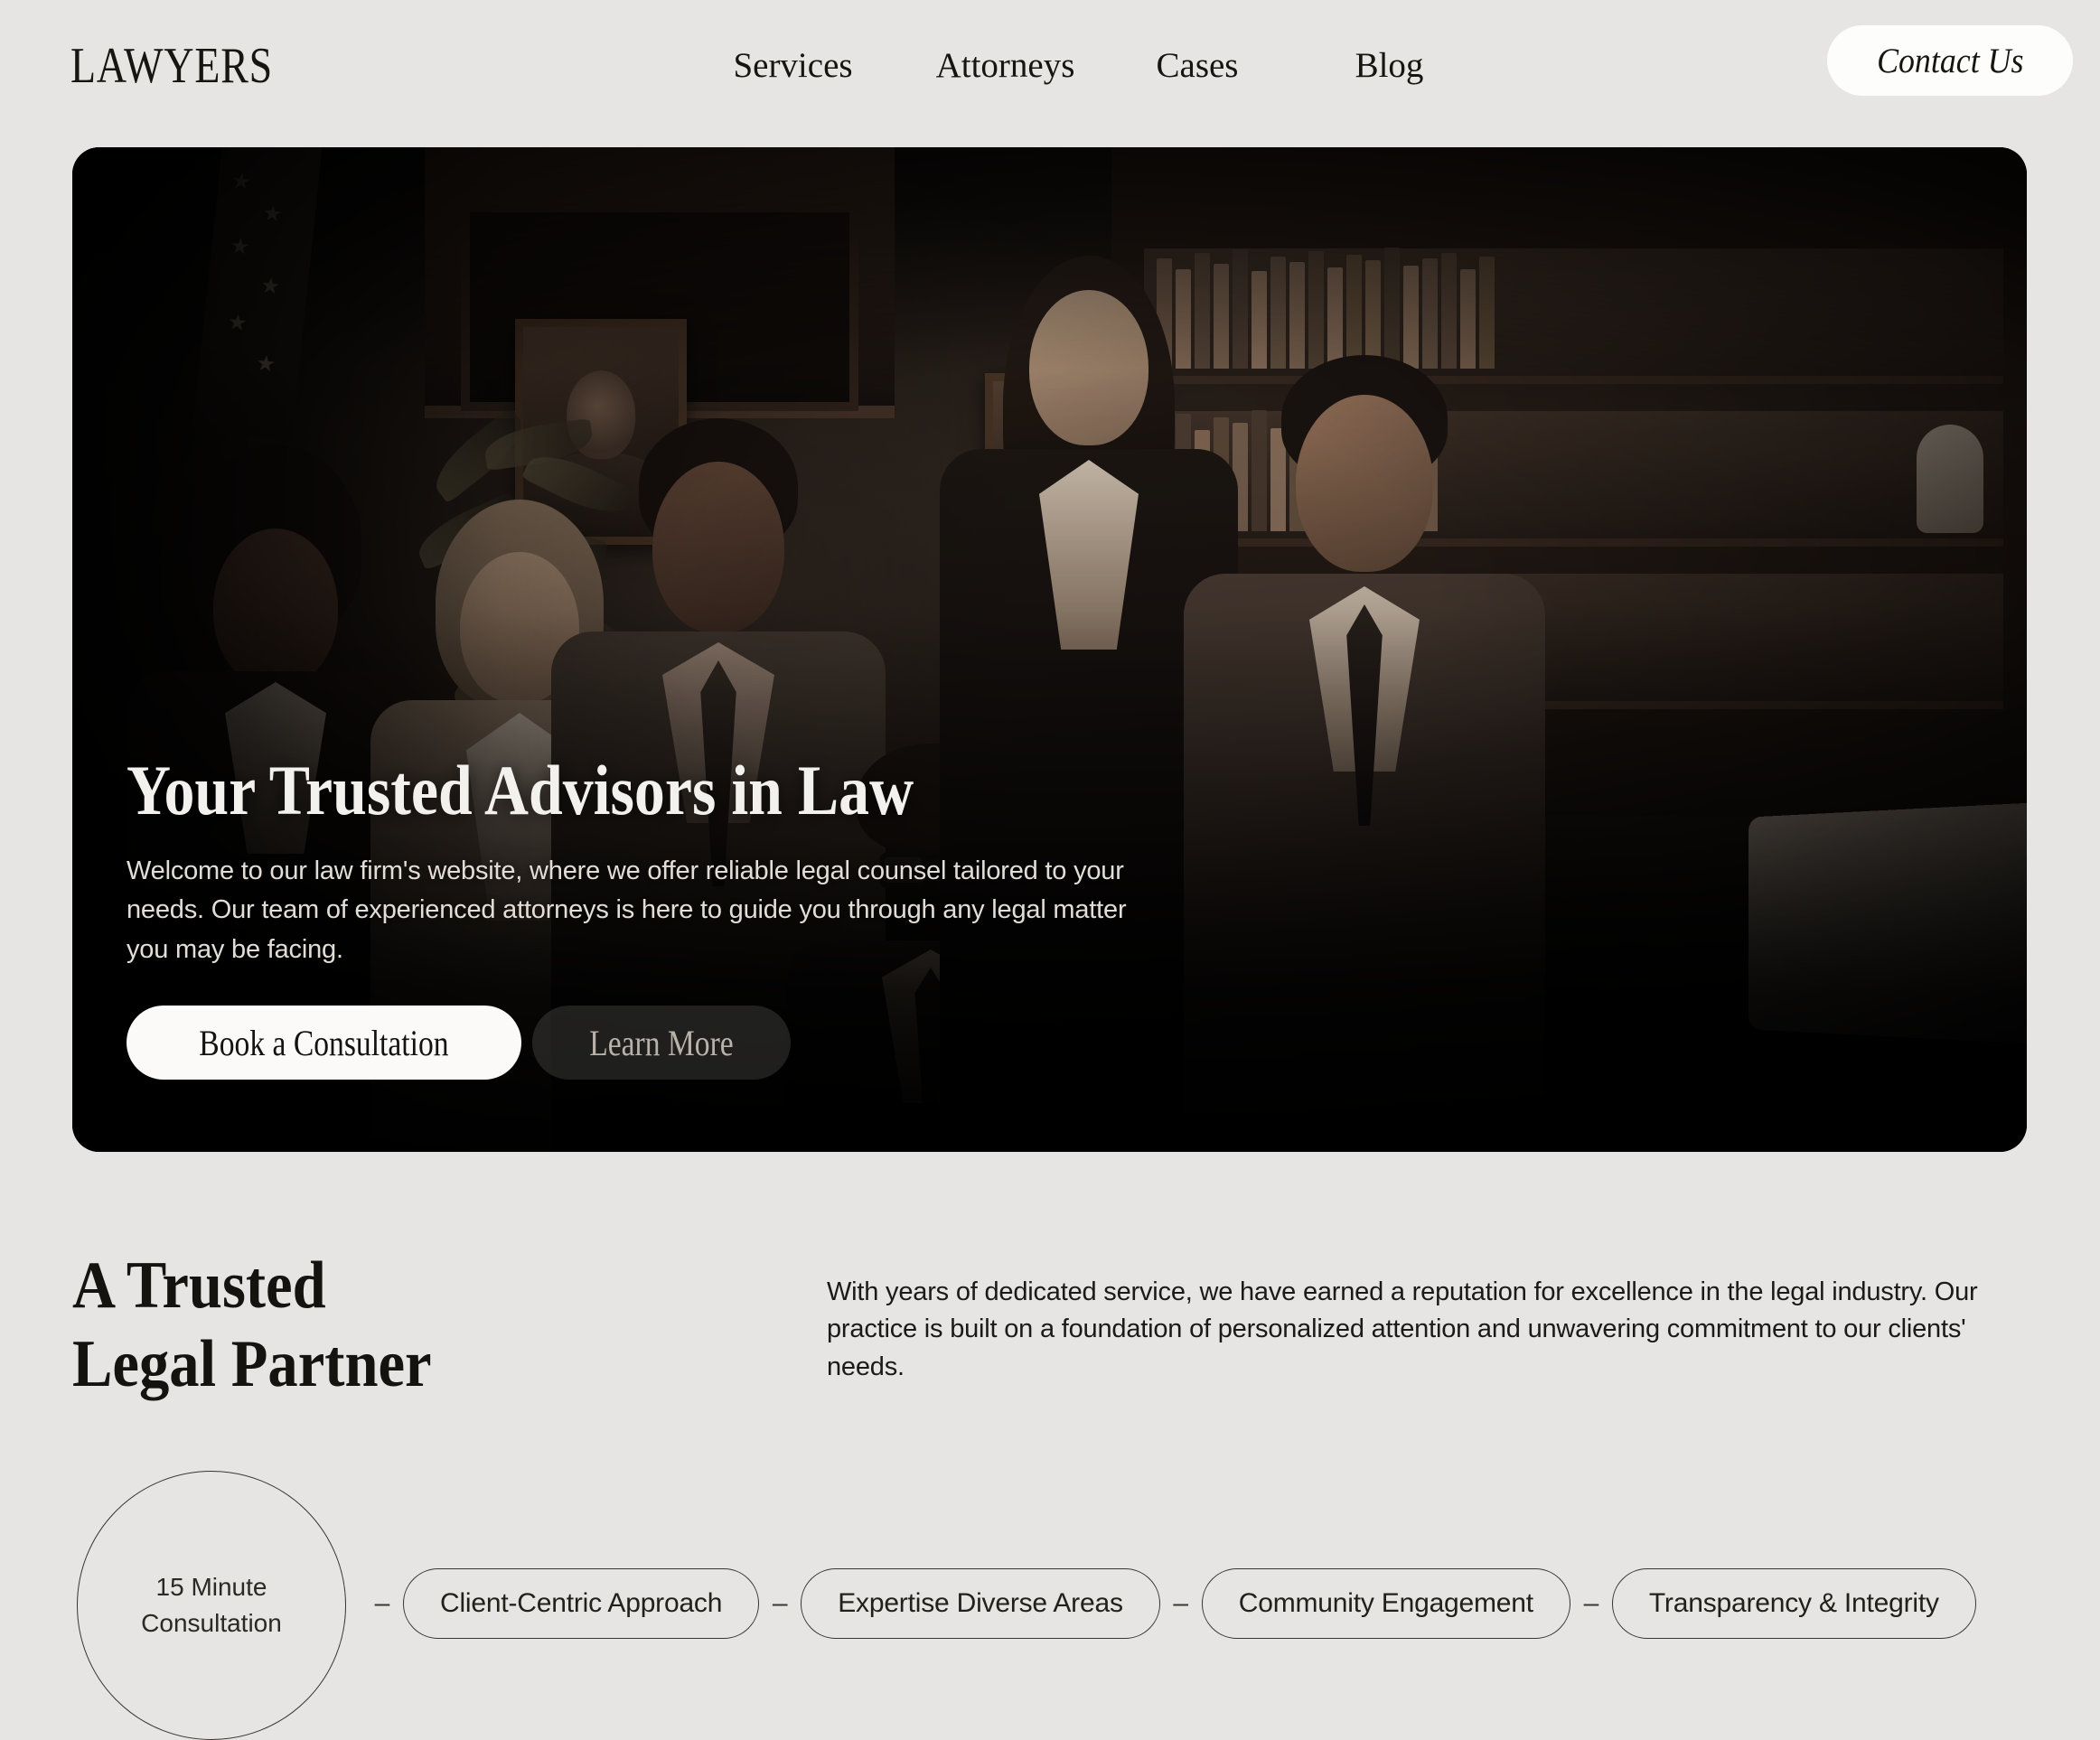  I want to click on nav-item-cases: Cases, so click(1198, 65).